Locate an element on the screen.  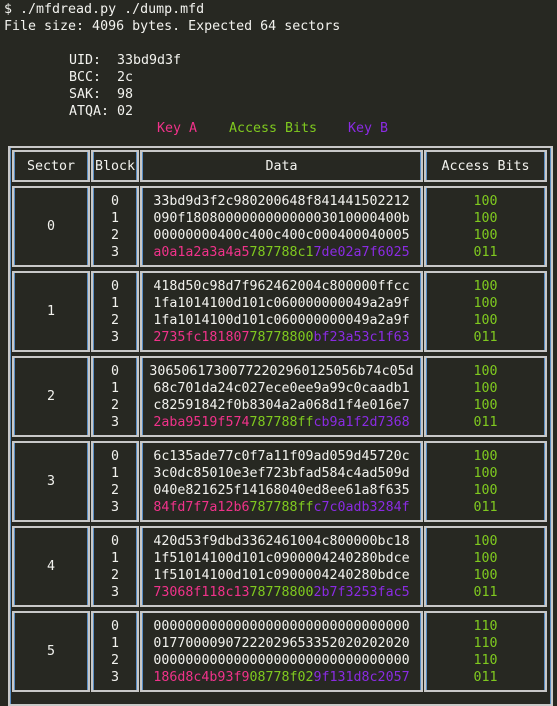
command-line: $ ./mfdread.py ./dump.mfd is located at coordinates (104, 9).